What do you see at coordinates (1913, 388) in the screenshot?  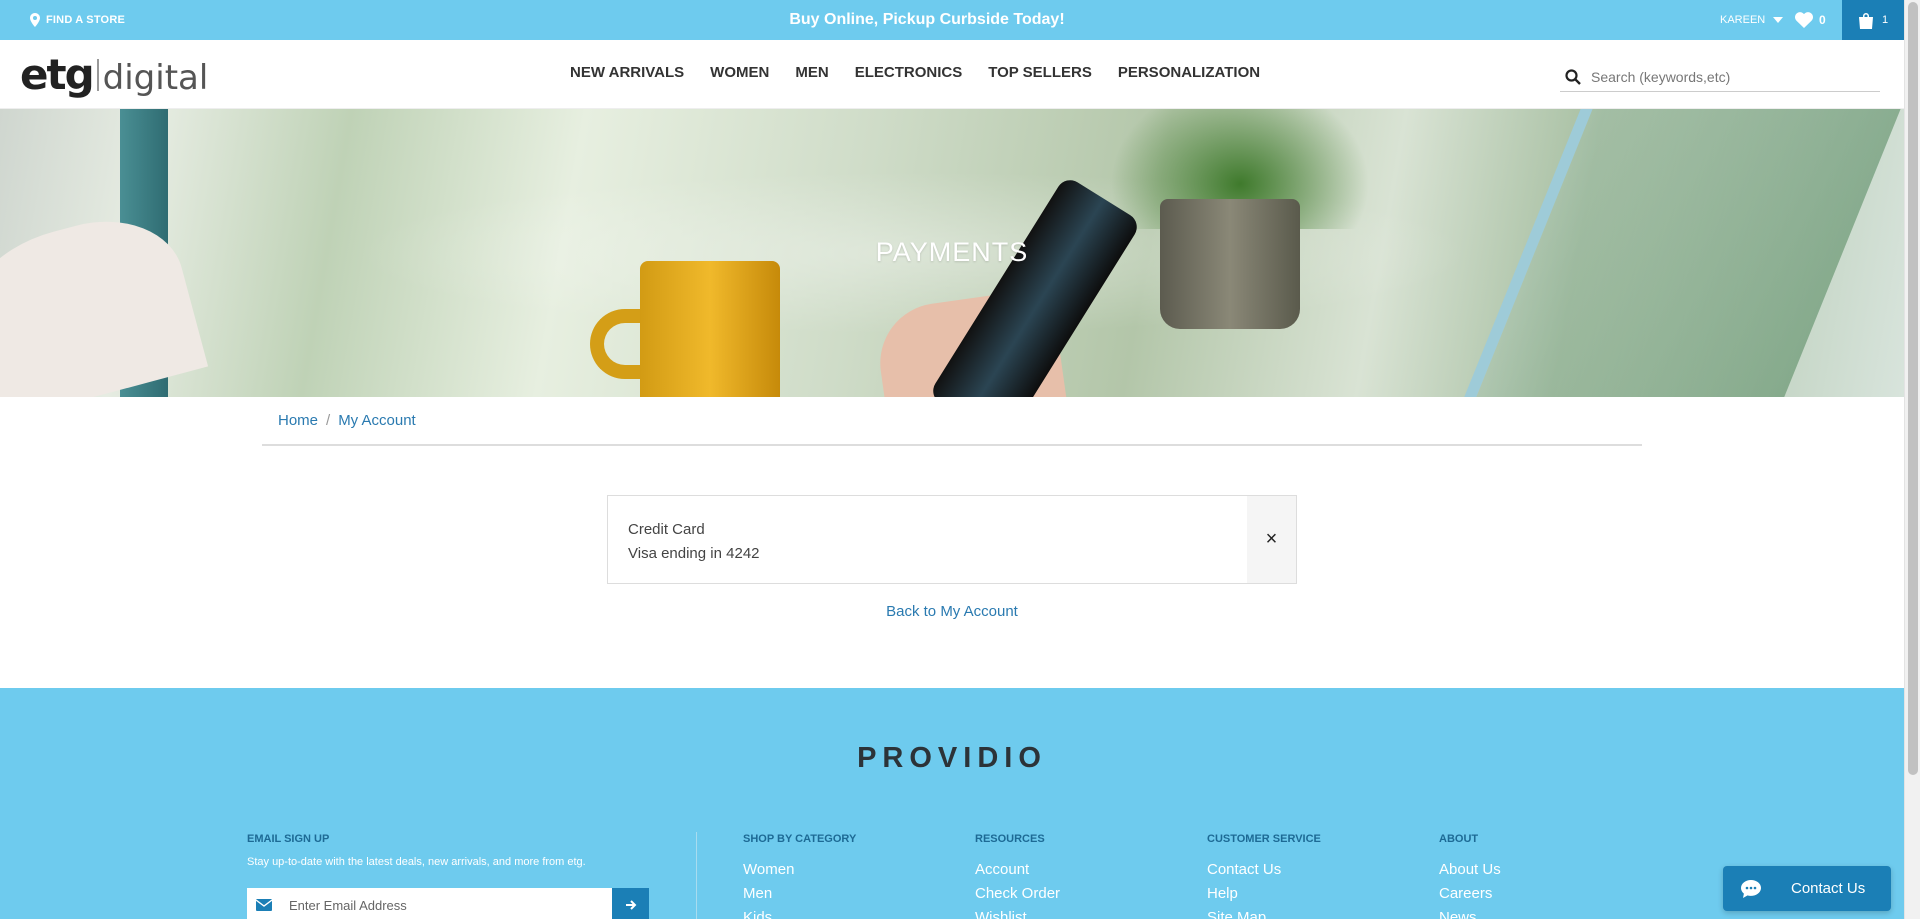 I see `scrollbar-thumb` at bounding box center [1913, 388].